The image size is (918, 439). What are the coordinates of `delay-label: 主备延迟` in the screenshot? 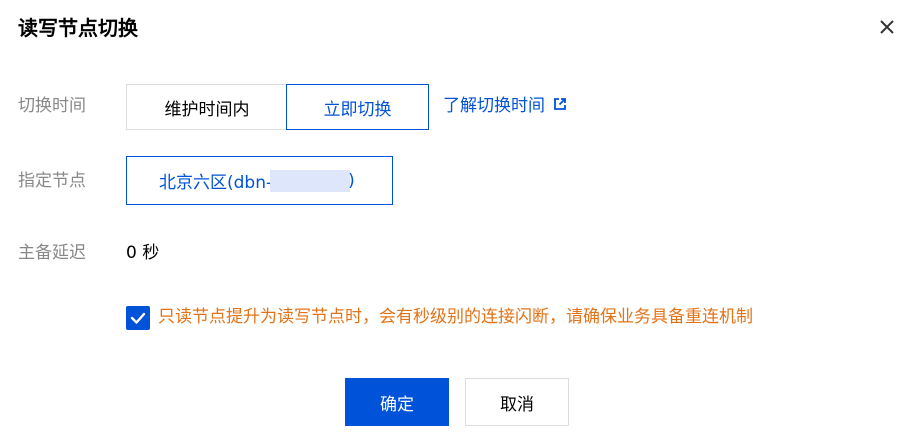 It's located at (52, 253).